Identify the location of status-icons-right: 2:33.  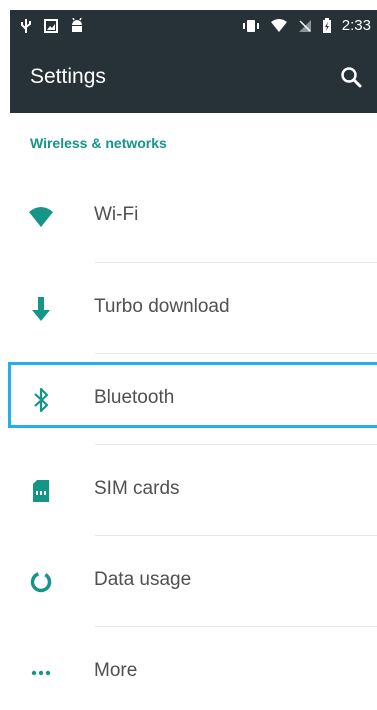
(306, 25).